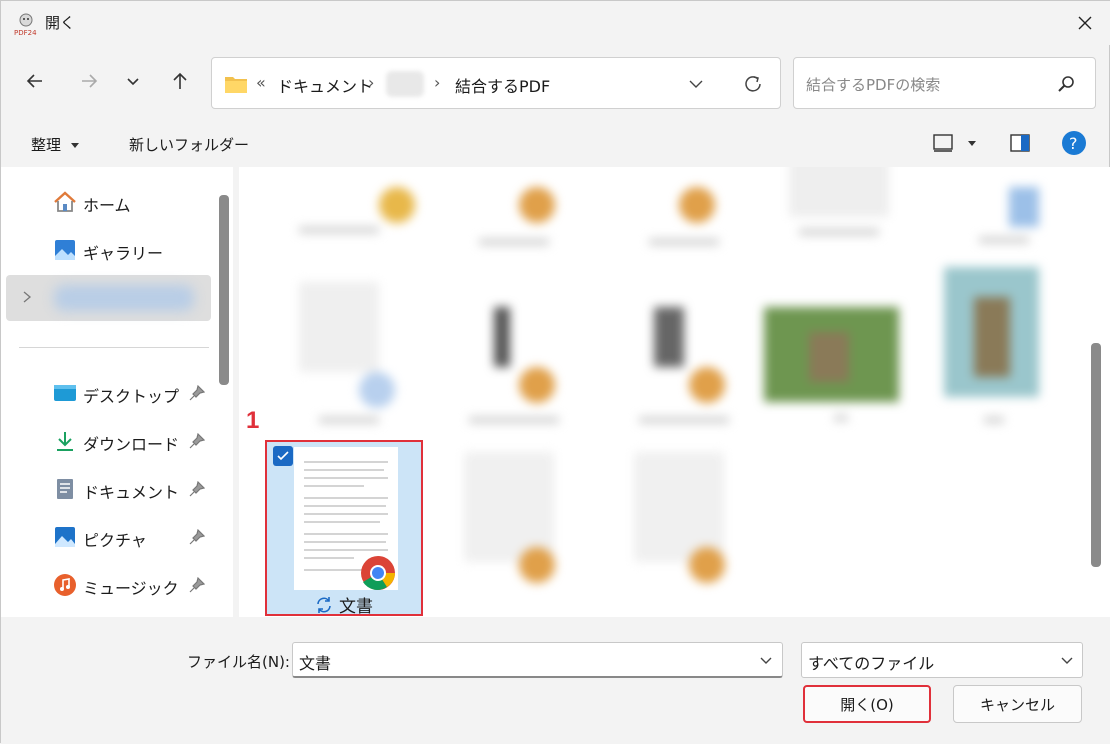 This screenshot has width=1110, height=744. What do you see at coordinates (124, 298) in the screenshot?
I see `blurred-account-name` at bounding box center [124, 298].